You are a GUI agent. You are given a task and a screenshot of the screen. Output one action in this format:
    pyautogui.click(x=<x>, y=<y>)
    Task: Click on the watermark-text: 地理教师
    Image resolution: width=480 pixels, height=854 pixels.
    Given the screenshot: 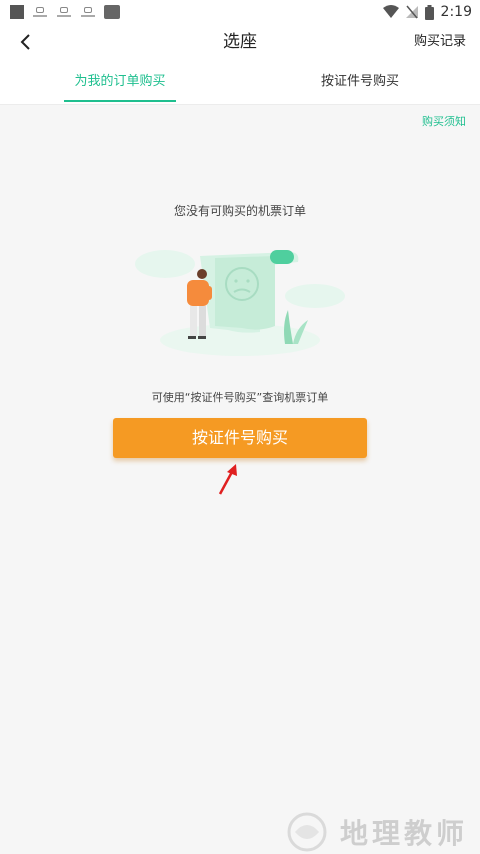 What is the action you would take?
    pyautogui.click(x=404, y=833)
    